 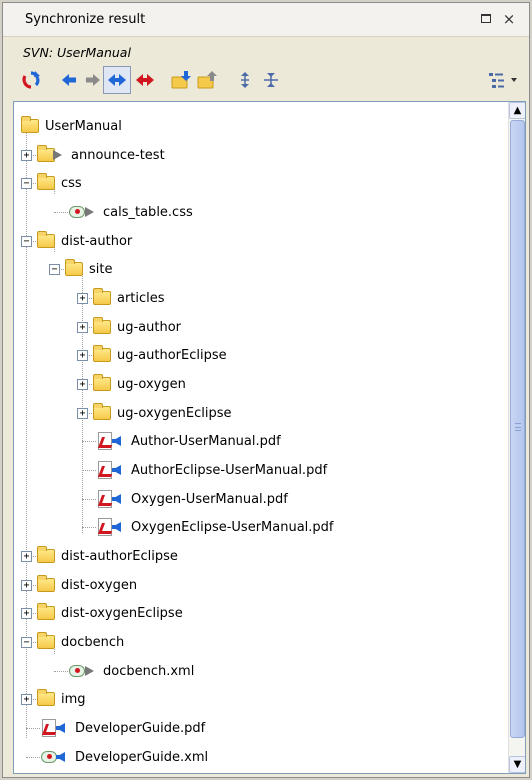 I want to click on tree-item-developerguide-xml: DeveloperGuide.xml, so click(x=124, y=757).